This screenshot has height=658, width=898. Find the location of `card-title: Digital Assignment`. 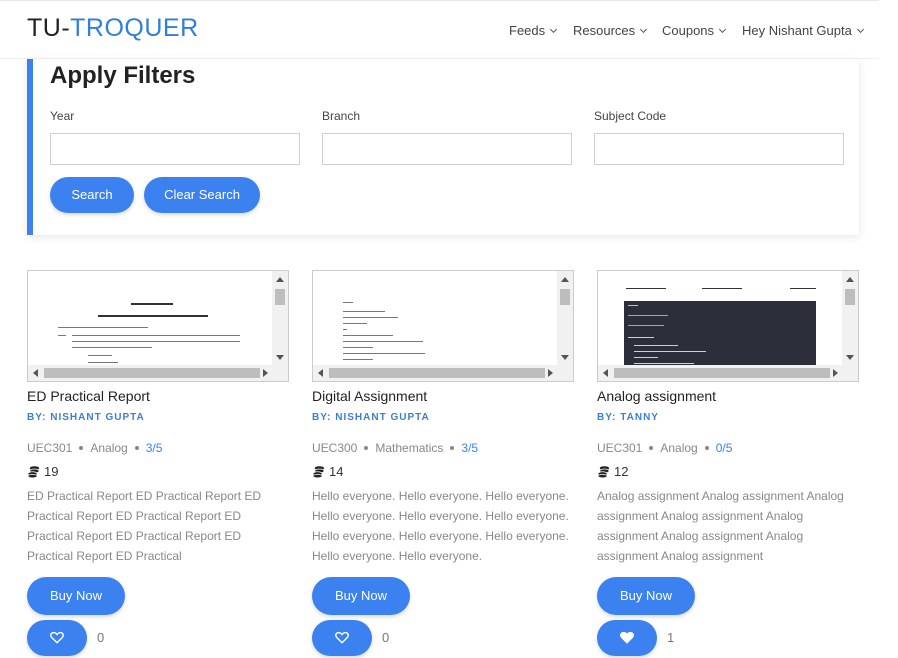

card-title: Digital Assignment is located at coordinates (369, 396).